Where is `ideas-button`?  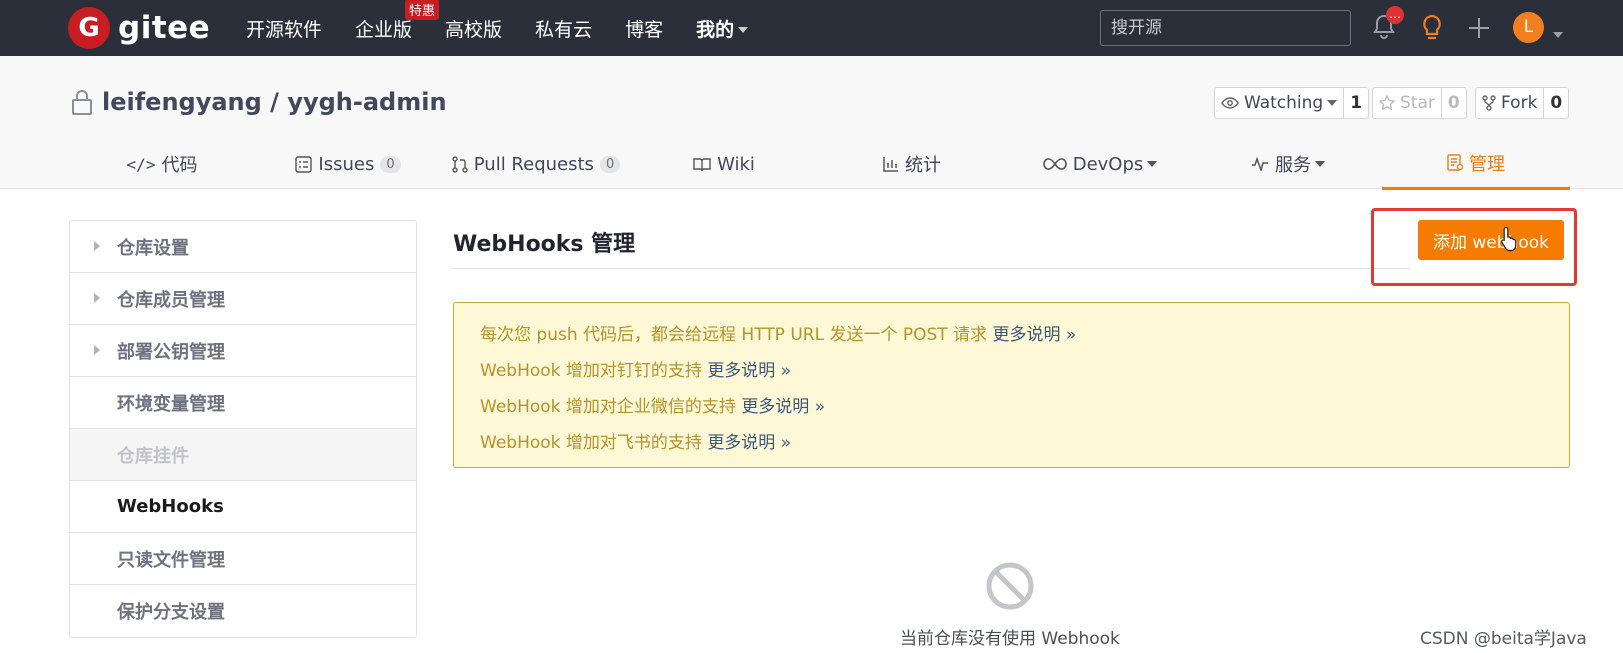 ideas-button is located at coordinates (1432, 30).